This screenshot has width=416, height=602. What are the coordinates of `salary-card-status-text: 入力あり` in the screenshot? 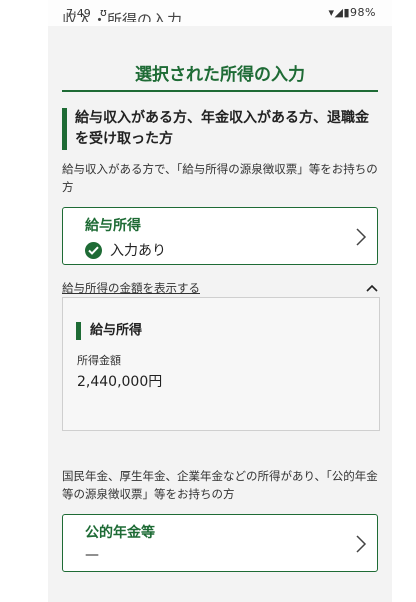 It's located at (138, 251).